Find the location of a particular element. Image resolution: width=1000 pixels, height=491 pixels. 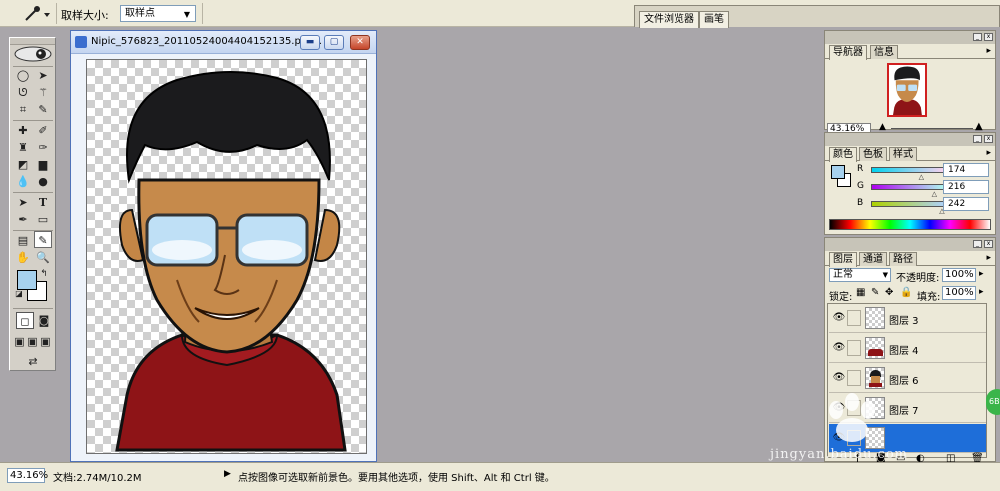

pen-icon: ✒ is located at coordinates (23, 219).